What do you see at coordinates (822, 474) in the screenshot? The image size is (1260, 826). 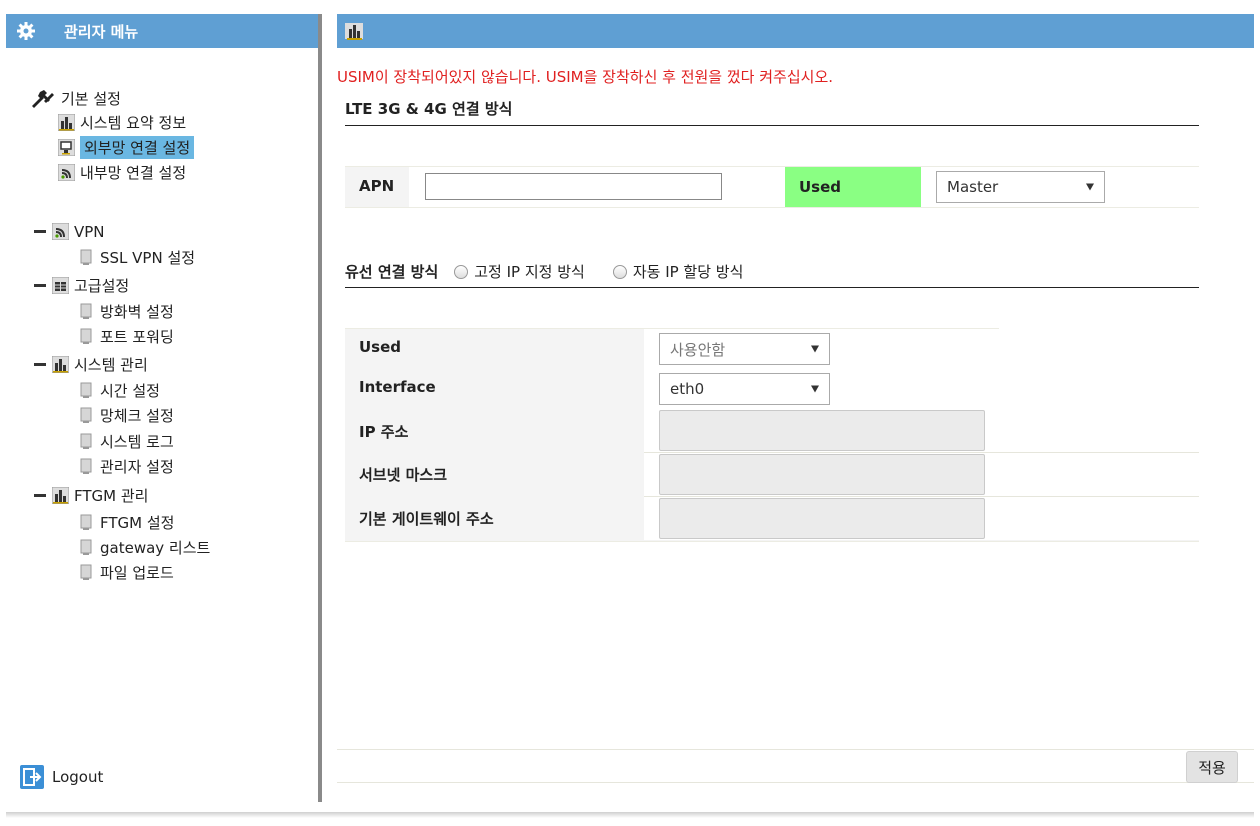 I see `subnet-mask-input` at bounding box center [822, 474].